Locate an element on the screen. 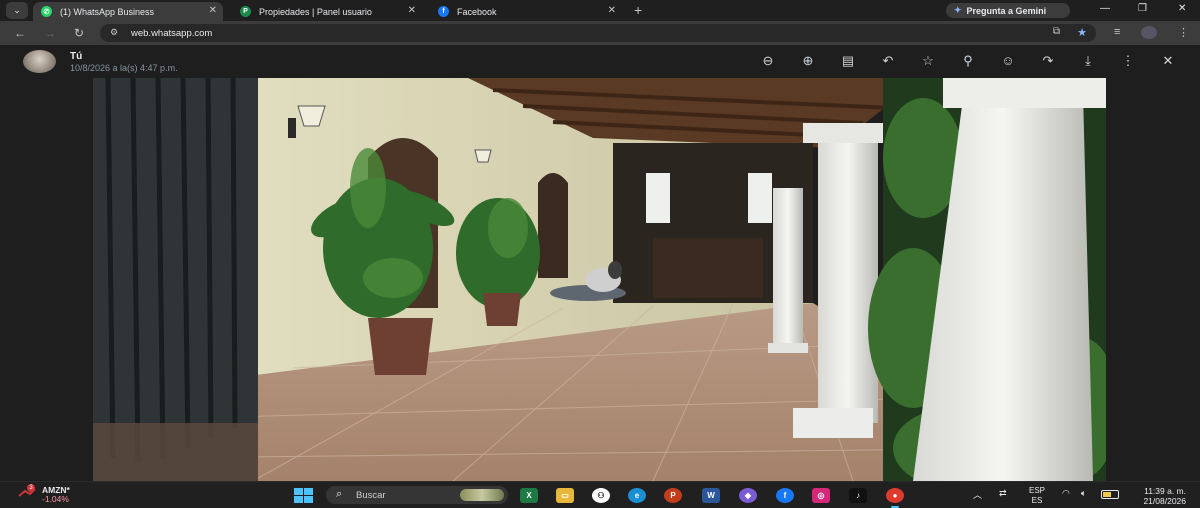  network-settings-icon: ⇄ is located at coordinates (1003, 493).